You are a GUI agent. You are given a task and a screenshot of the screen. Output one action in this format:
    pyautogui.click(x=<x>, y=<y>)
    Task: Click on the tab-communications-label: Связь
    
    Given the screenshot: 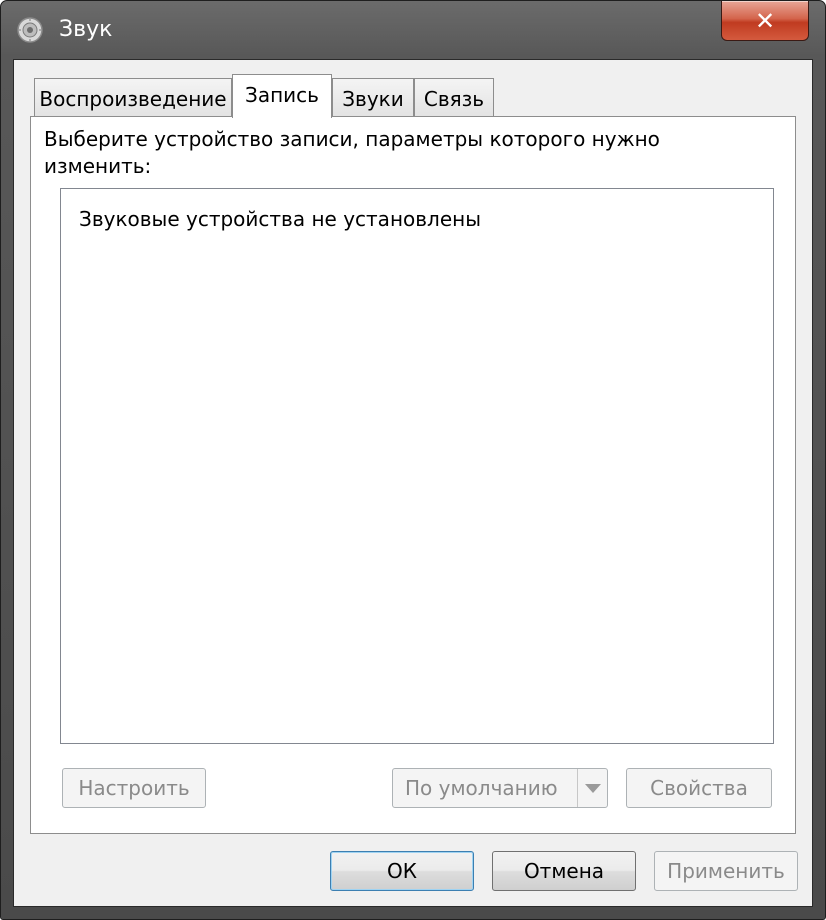 What is the action you would take?
    pyautogui.click(x=454, y=99)
    